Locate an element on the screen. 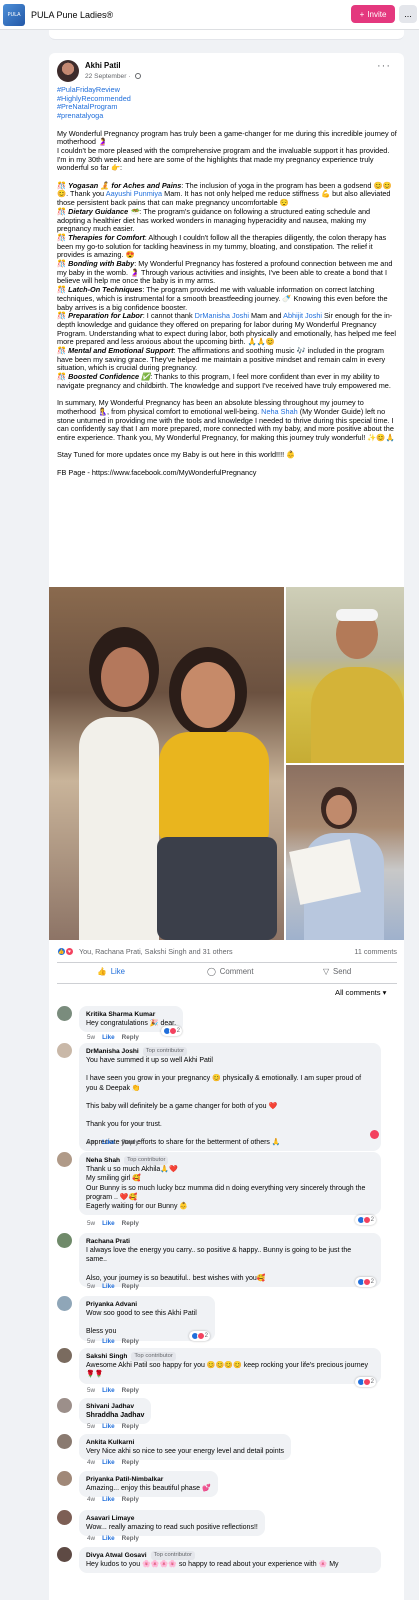  like-label: Like is located at coordinates (118, 971).